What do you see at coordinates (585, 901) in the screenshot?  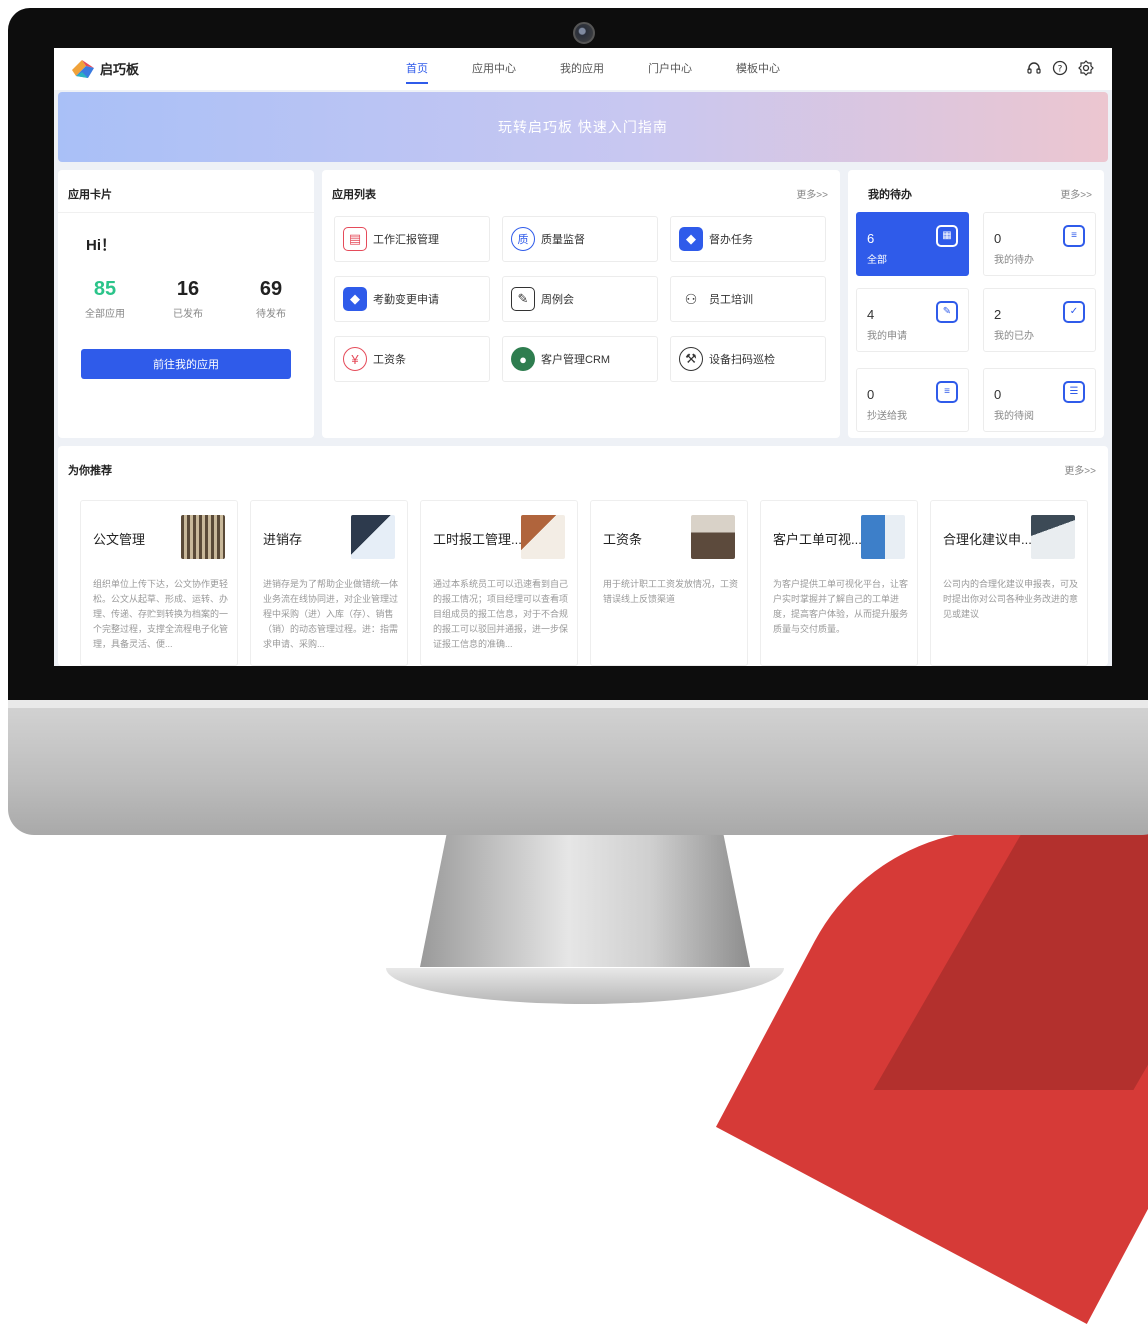 I see `monitor-stand` at bounding box center [585, 901].